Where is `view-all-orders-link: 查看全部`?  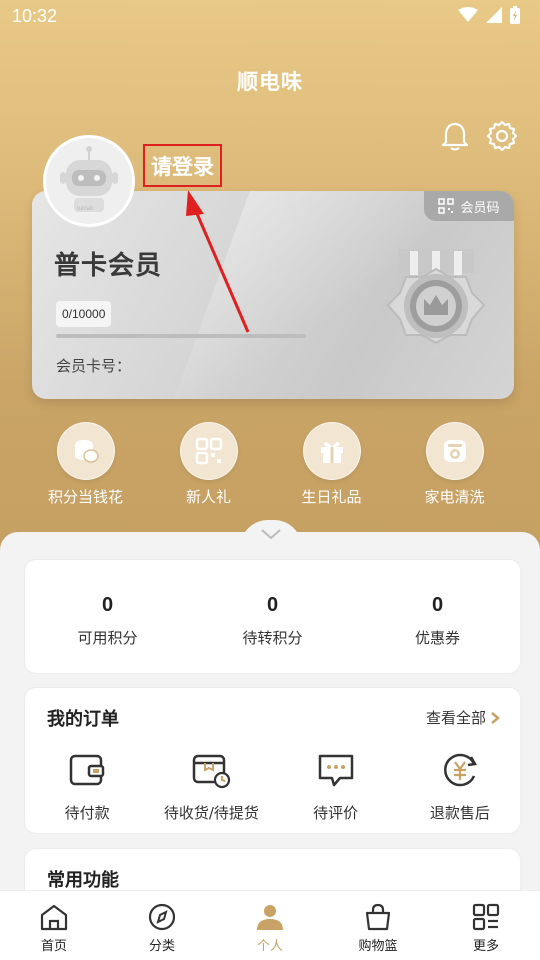 view-all-orders-link: 查看全部 is located at coordinates (463, 717).